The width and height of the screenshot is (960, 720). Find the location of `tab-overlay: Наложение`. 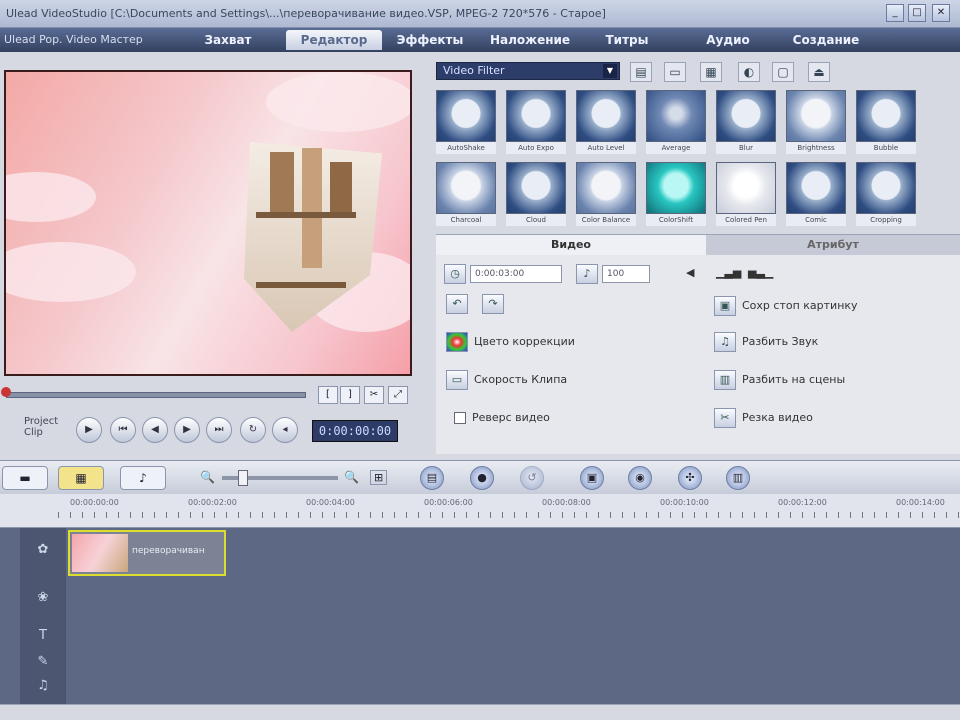

tab-overlay: Наложение is located at coordinates (530, 40).